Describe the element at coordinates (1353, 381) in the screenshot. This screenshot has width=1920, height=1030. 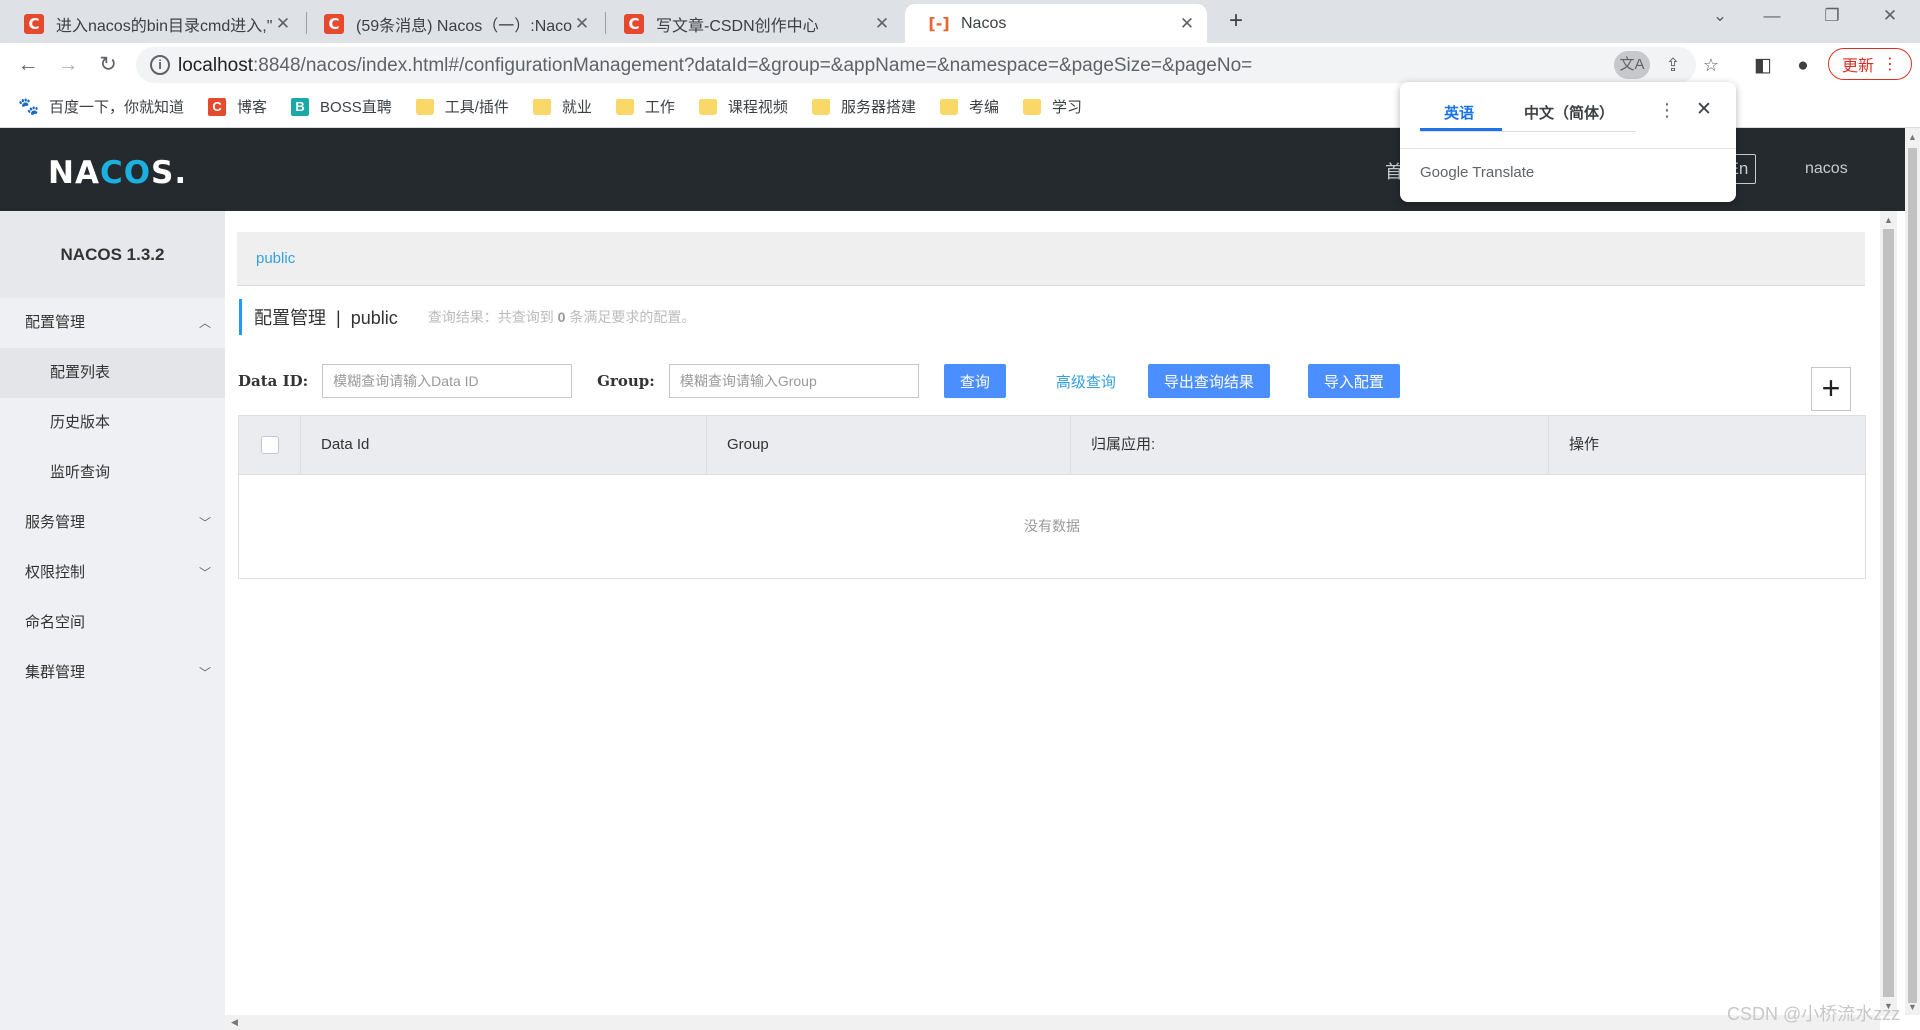
I see `import-config-button: 导入配置` at that location.